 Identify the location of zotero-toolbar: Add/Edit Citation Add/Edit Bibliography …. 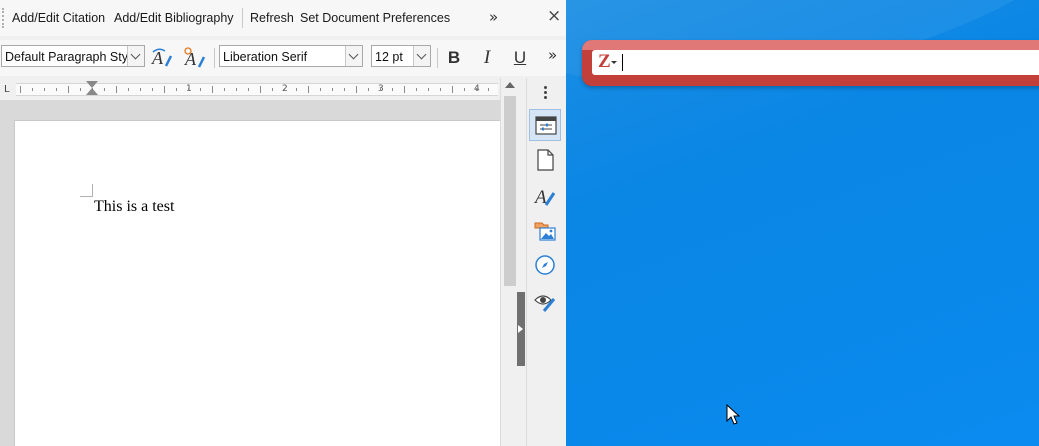
(283, 18).